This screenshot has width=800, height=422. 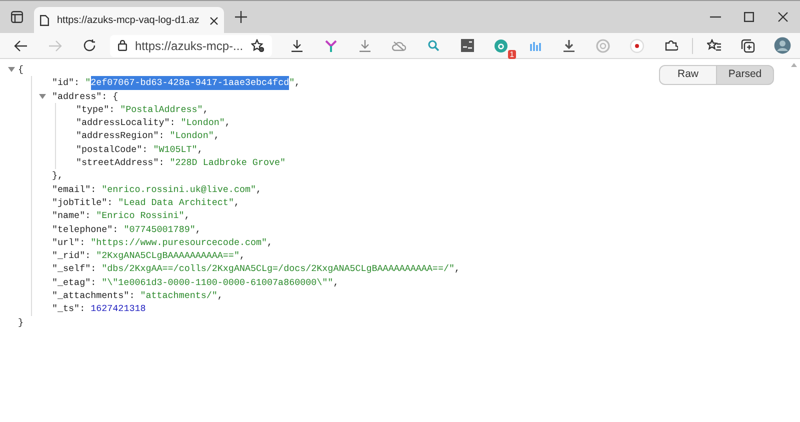 What do you see at coordinates (175, 149) in the screenshot?
I see `json-value: "W105LT"` at bounding box center [175, 149].